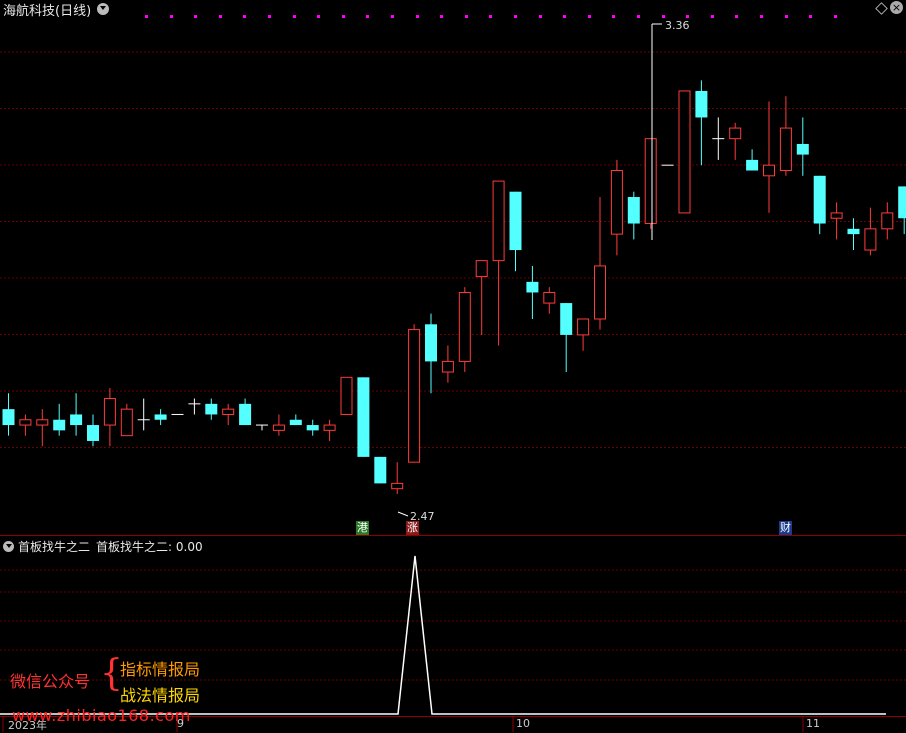  I want to click on xaxis-label-11: 11, so click(813, 723).